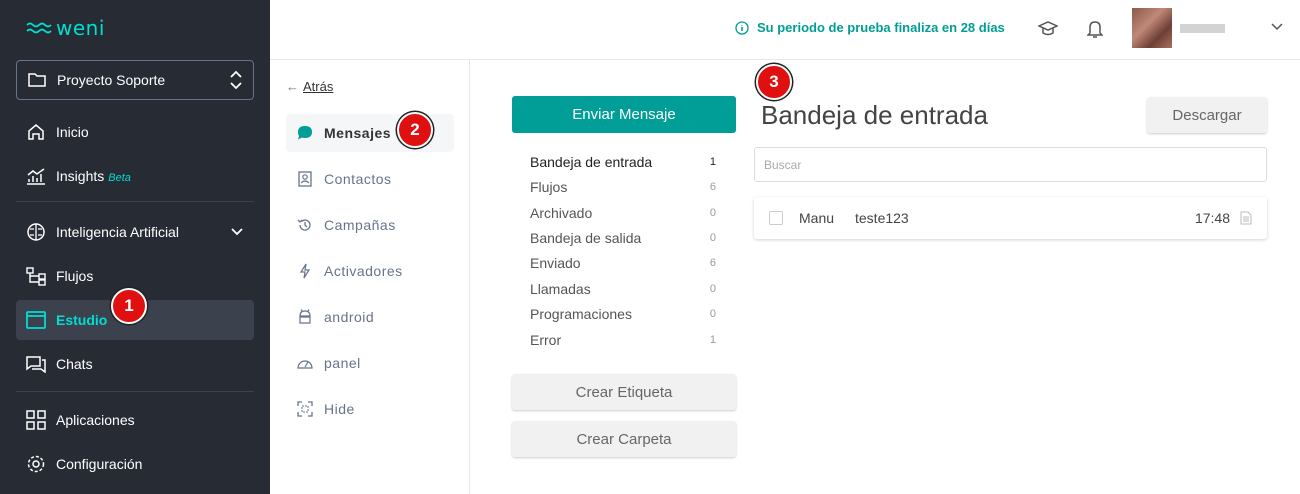 The image size is (1300, 494). I want to click on history-icon, so click(305, 225).